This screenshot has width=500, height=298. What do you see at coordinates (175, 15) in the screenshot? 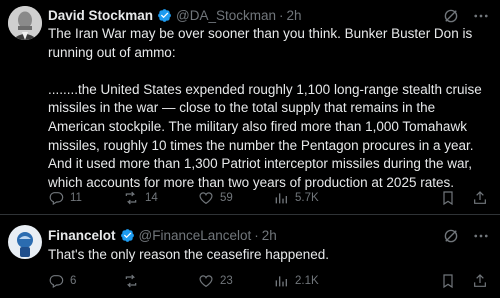
I see `tweet-header: David Stockman @DA_Stockman · 2h` at bounding box center [175, 15].